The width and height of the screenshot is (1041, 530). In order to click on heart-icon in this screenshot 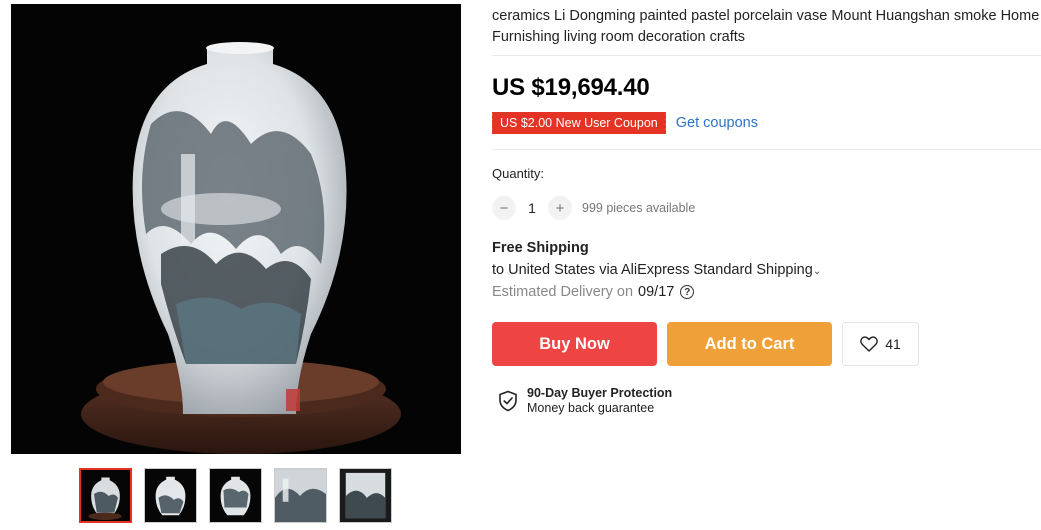, I will do `click(869, 344)`.